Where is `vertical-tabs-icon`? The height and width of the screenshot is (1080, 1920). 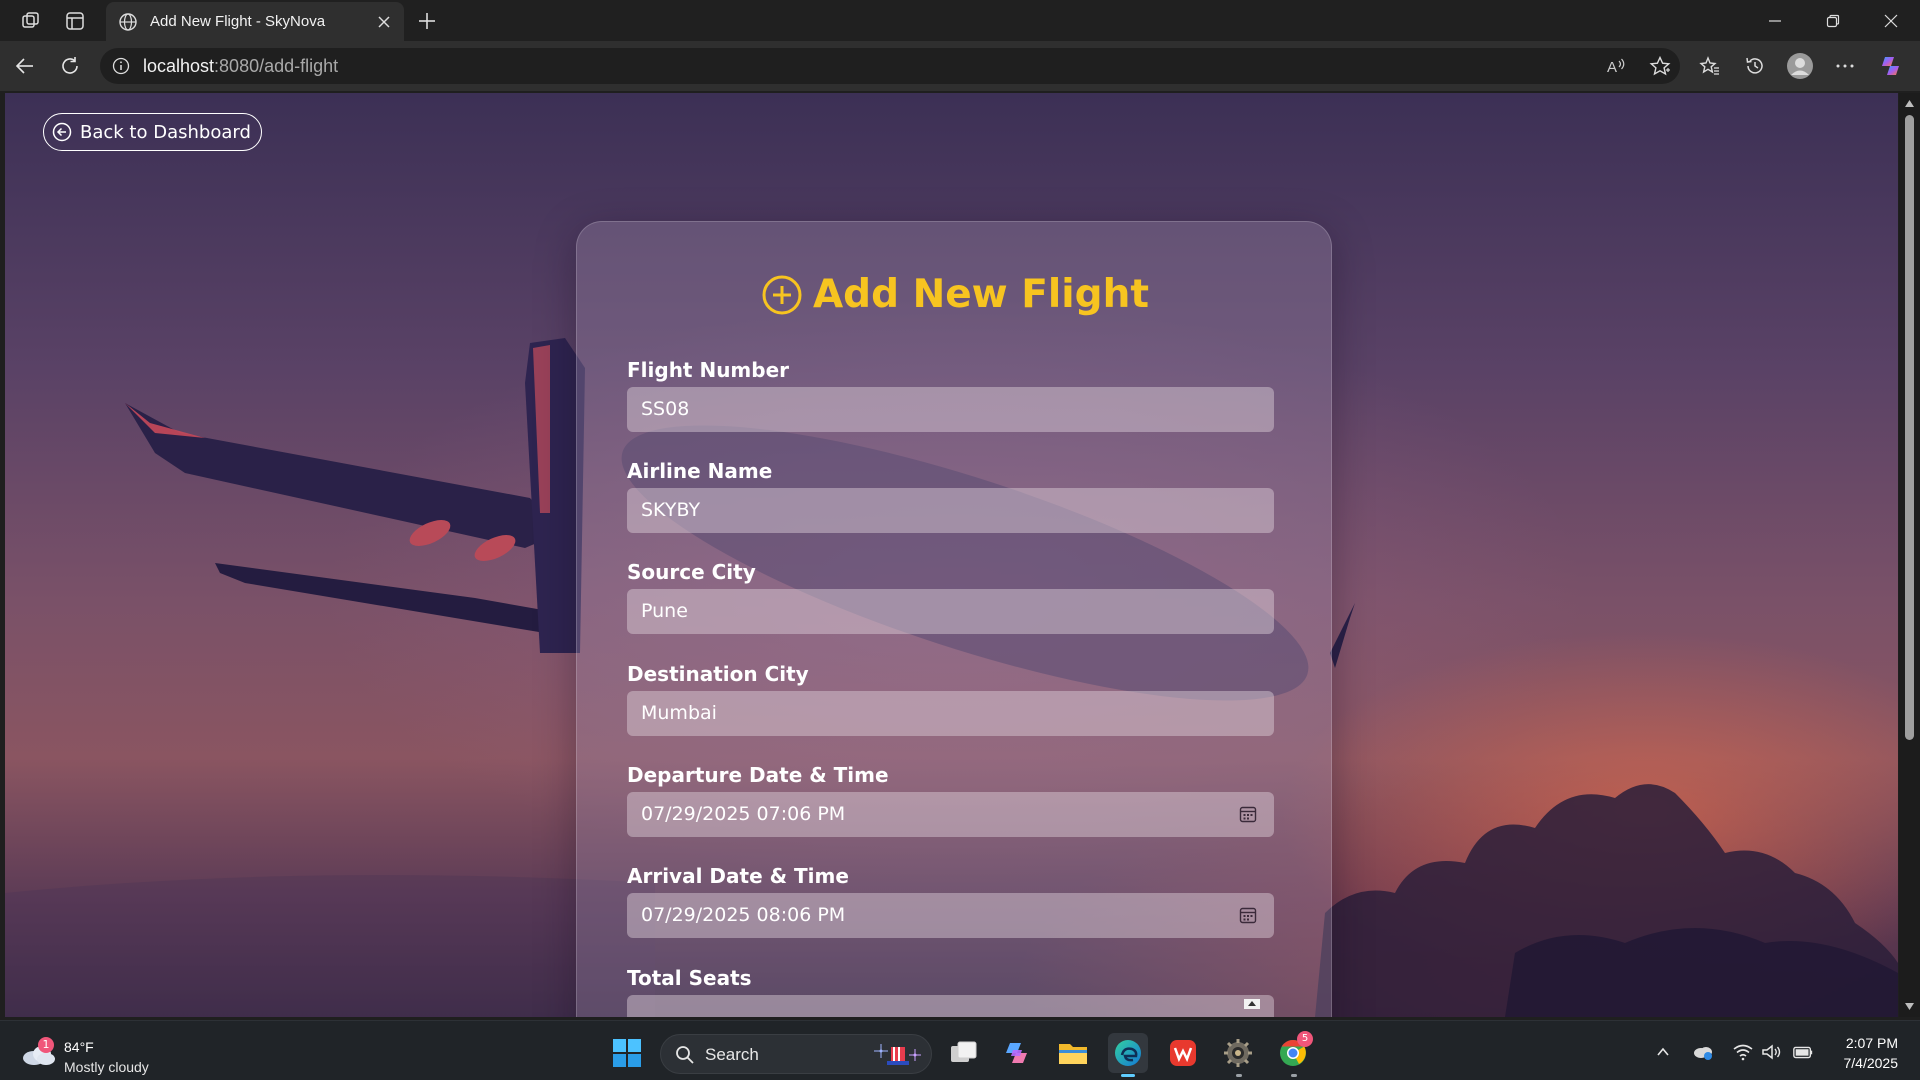
vertical-tabs-icon is located at coordinates (75, 21).